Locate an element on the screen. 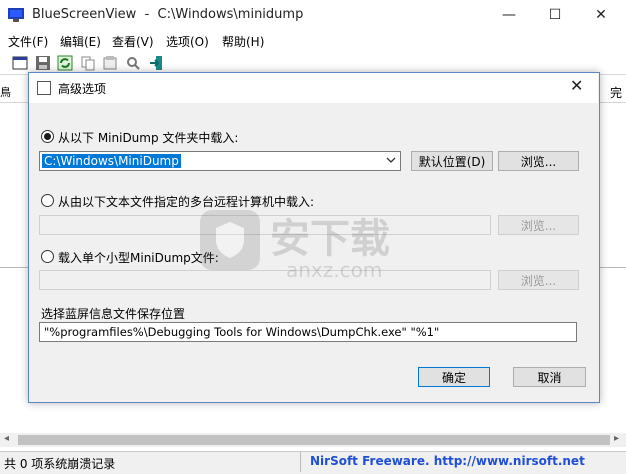 The width and height of the screenshot is (626, 474). radio-remote is located at coordinates (47, 200).